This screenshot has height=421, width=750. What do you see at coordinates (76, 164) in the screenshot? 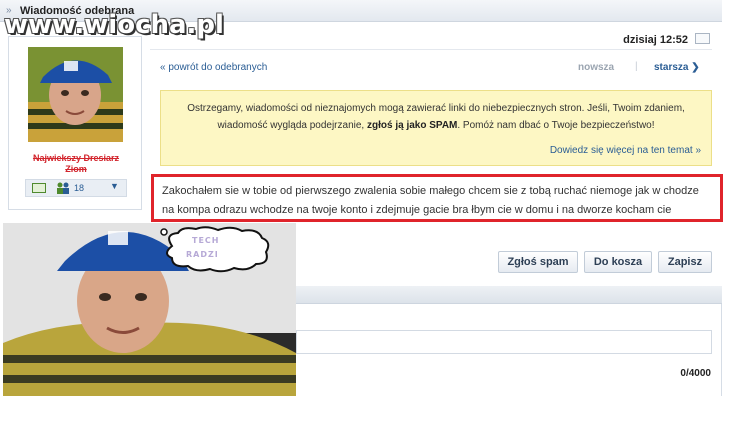
I see `sender-nick: Najwiekszy Dresiarz Ziom` at bounding box center [76, 164].